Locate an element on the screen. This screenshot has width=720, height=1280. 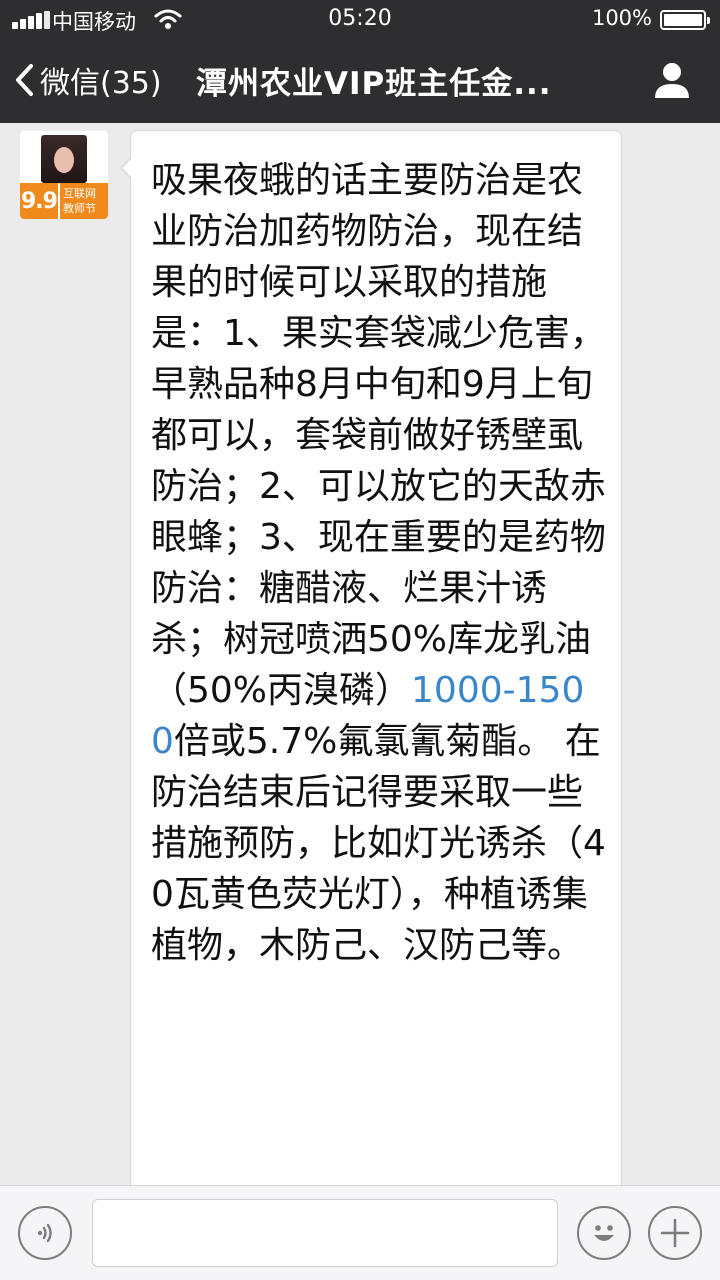
more-button is located at coordinates (675, 1233).